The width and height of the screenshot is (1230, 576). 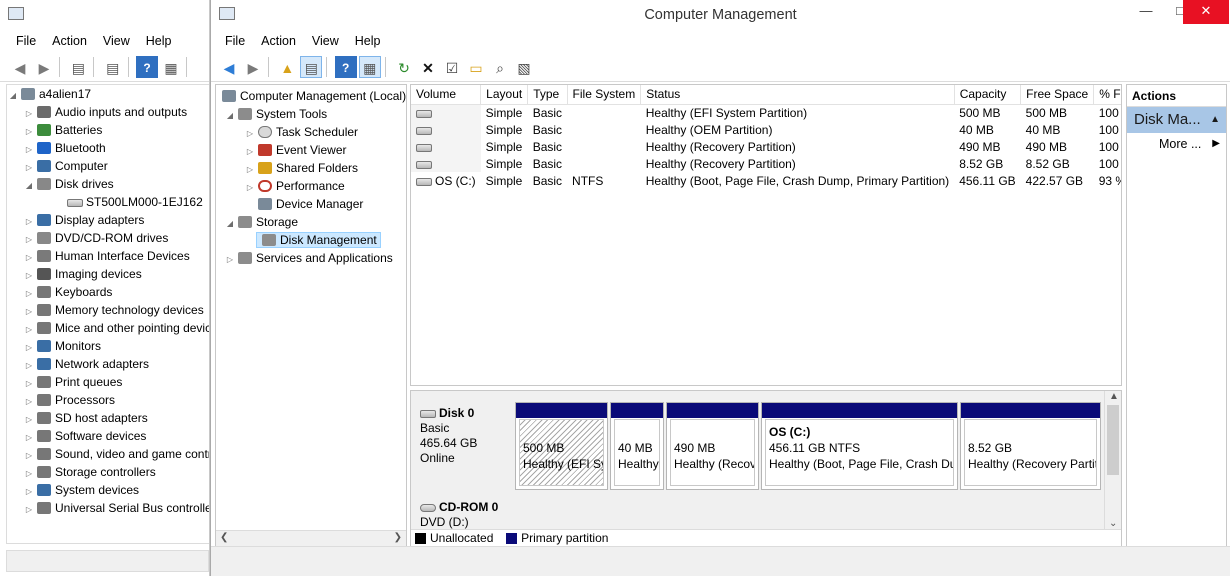 What do you see at coordinates (446, 95) in the screenshot?
I see `column-header: Volume` at bounding box center [446, 95].